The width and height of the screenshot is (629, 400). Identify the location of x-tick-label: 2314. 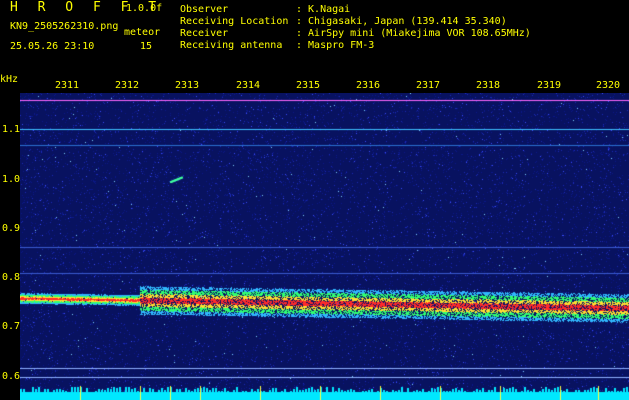
(248, 85).